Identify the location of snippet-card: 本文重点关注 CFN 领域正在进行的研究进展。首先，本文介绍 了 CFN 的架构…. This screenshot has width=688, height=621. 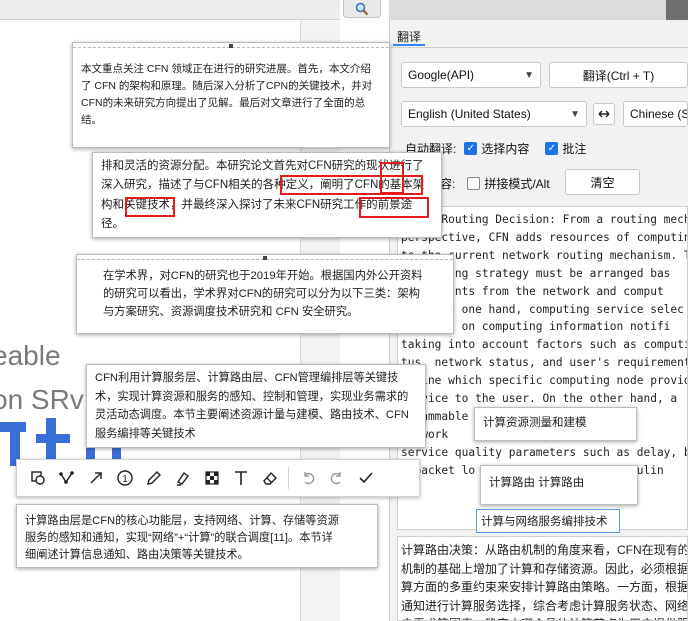
(231, 95).